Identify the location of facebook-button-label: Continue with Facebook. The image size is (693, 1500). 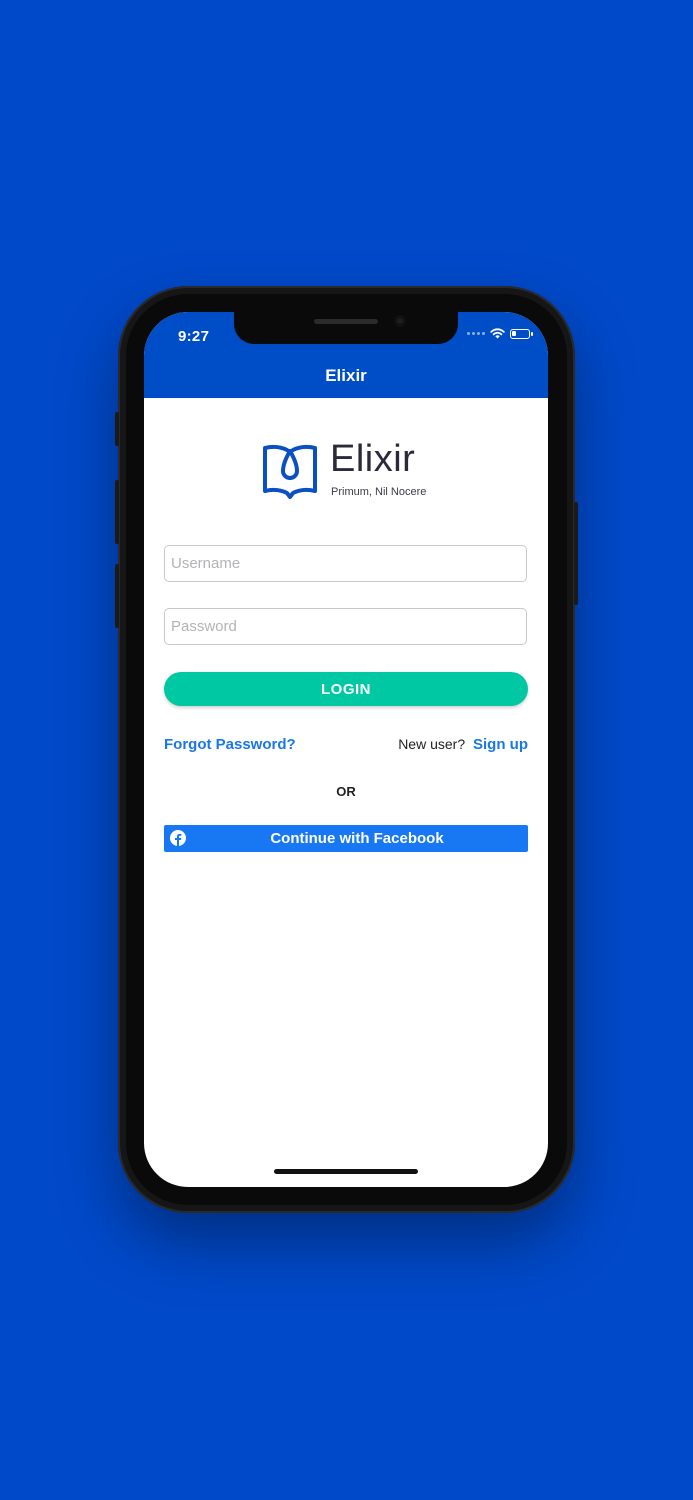
(357, 838).